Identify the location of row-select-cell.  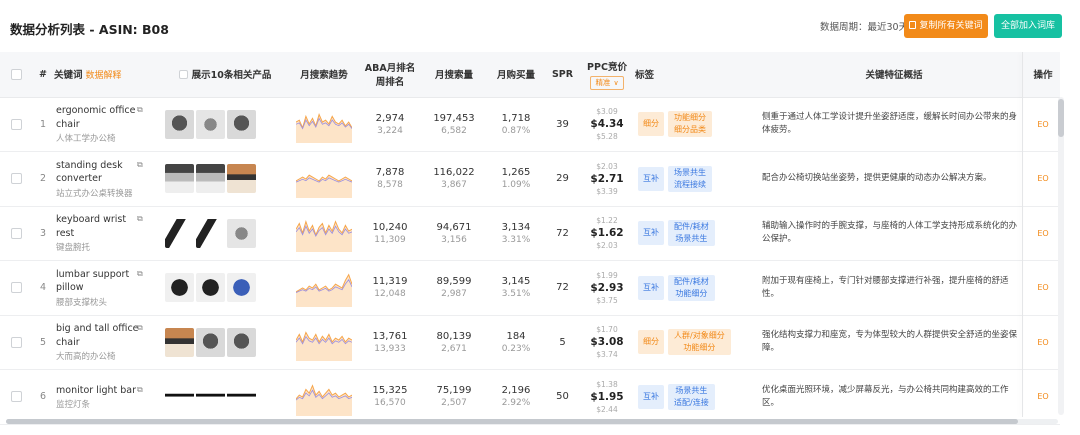
(16, 124).